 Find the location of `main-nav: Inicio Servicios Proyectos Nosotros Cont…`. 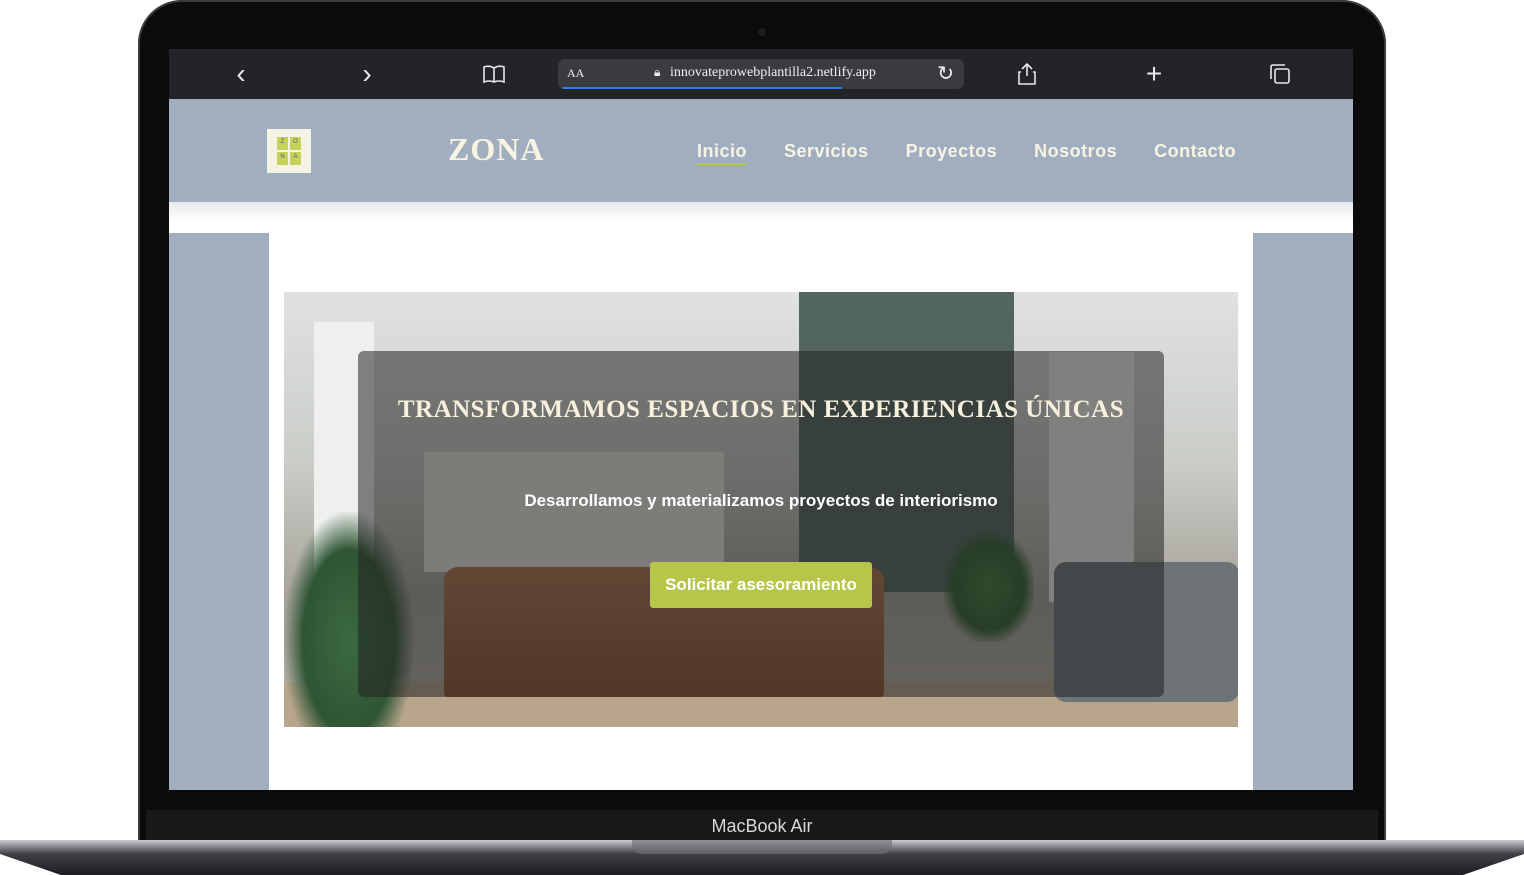

main-nav: Inicio Servicios Proyectos Nosotros Cont… is located at coordinates (966, 153).